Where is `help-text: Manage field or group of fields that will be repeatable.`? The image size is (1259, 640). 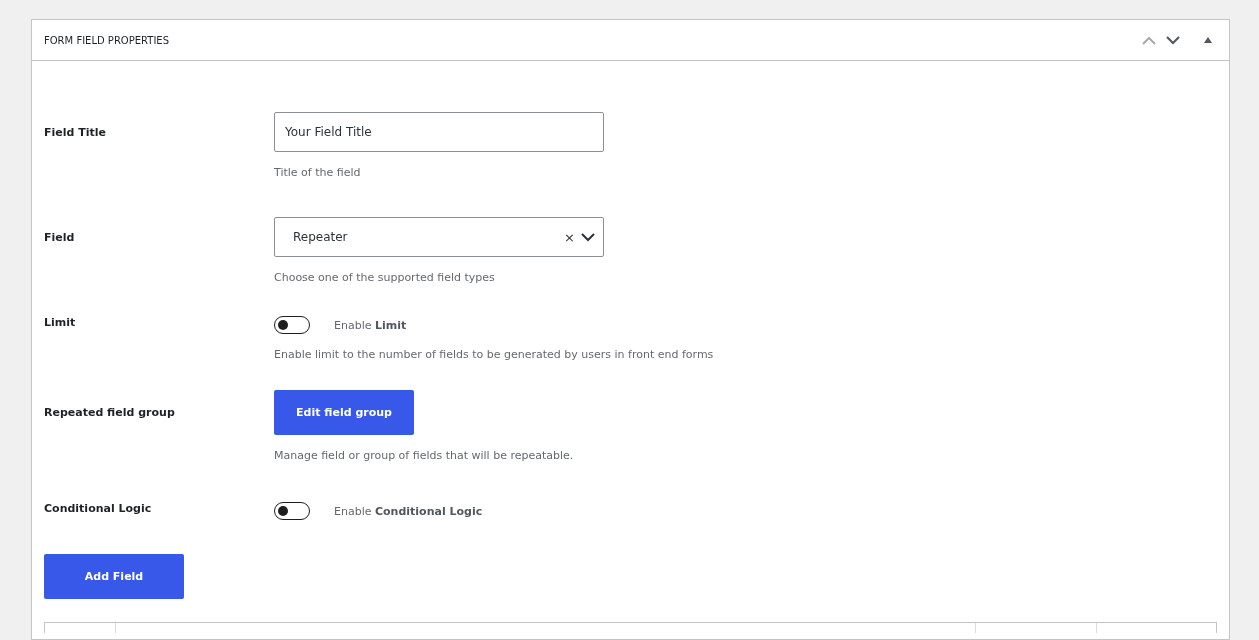
help-text: Manage field or group of fields that will be repeatable. is located at coordinates (424, 455).